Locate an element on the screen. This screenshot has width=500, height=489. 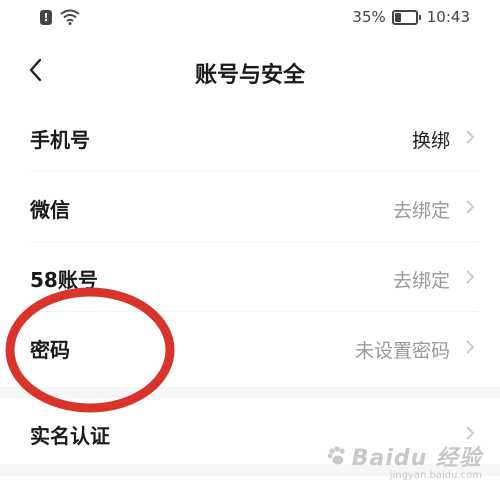
watermark-url: jingyan.baidu.com is located at coordinates (435, 475).